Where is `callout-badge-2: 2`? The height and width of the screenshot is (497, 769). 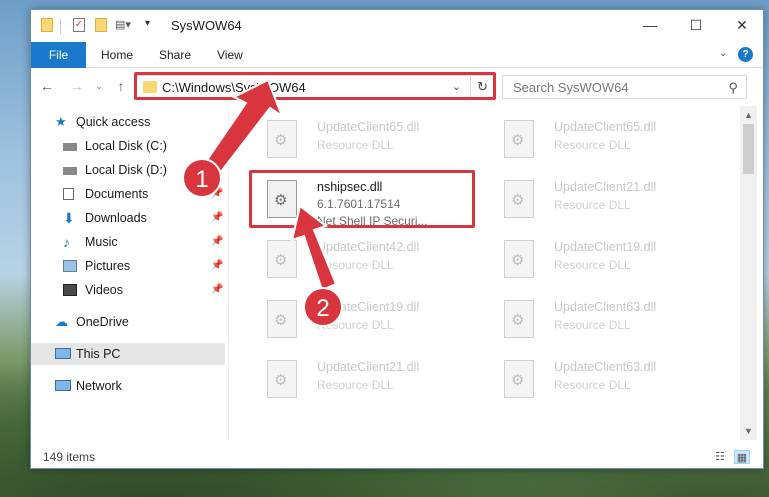
callout-badge-2: 2 is located at coordinates (323, 307).